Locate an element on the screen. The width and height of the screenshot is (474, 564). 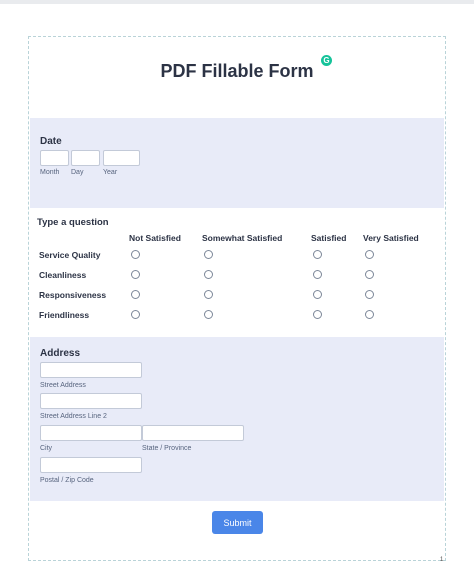
radio-cleanliness-not-satisfied is located at coordinates (135, 274).